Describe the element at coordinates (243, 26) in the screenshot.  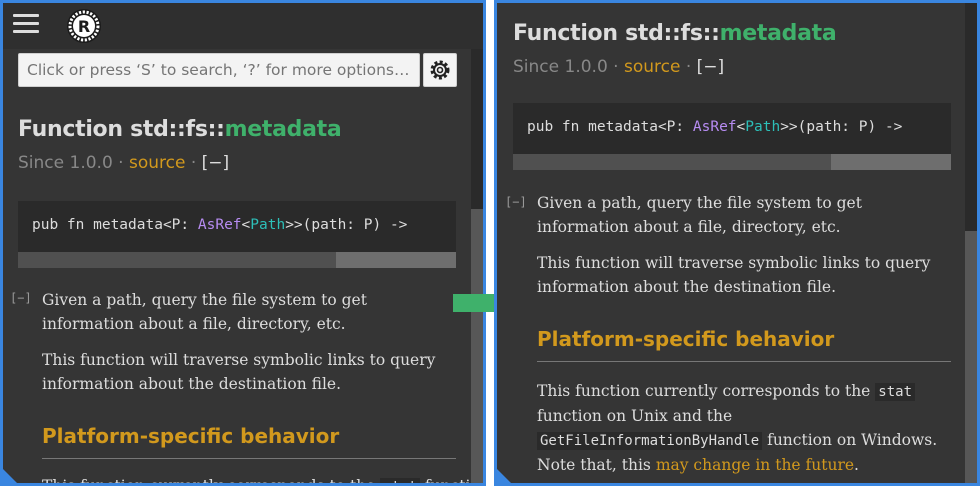
I see `mobile-topbar: R` at that location.